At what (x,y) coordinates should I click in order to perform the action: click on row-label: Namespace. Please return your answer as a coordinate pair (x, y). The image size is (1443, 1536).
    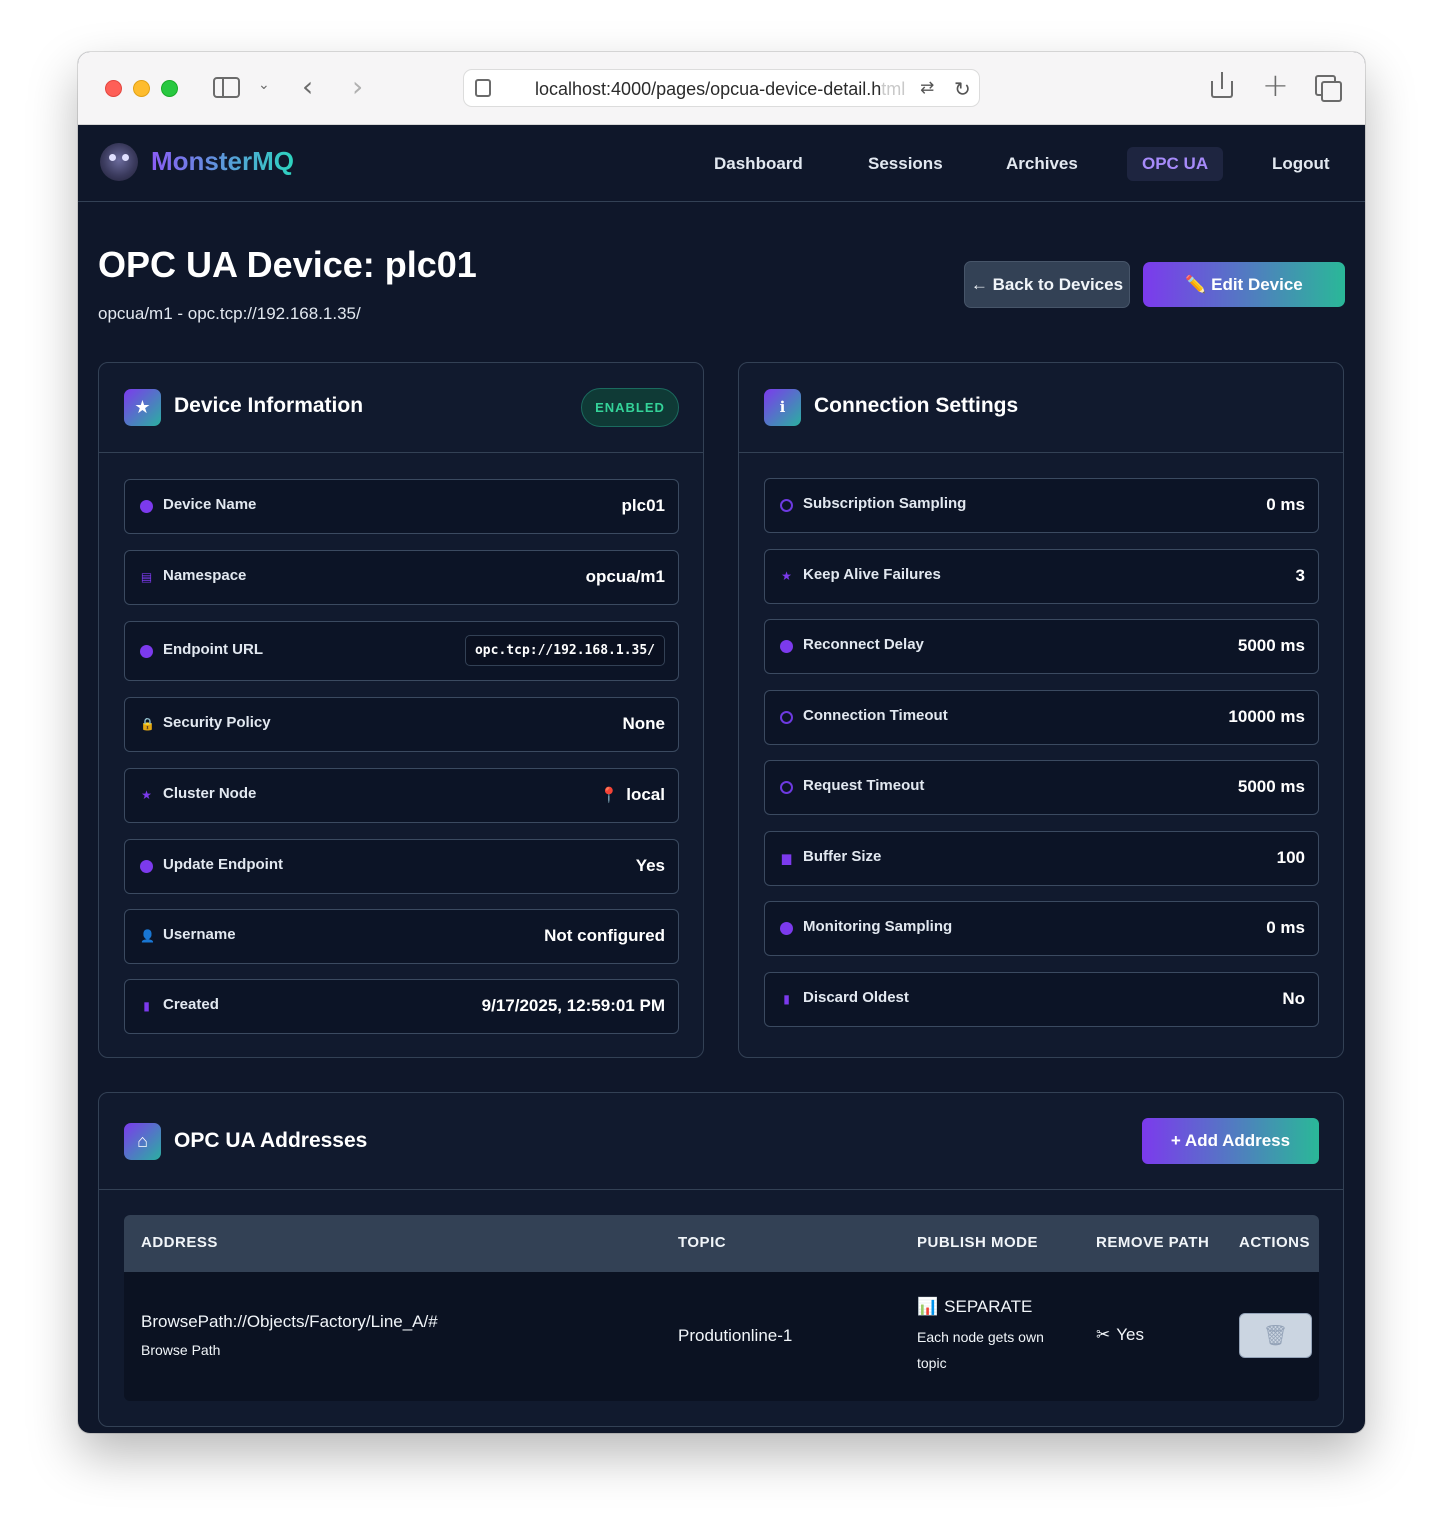
    Looking at the image, I should click on (205, 575).